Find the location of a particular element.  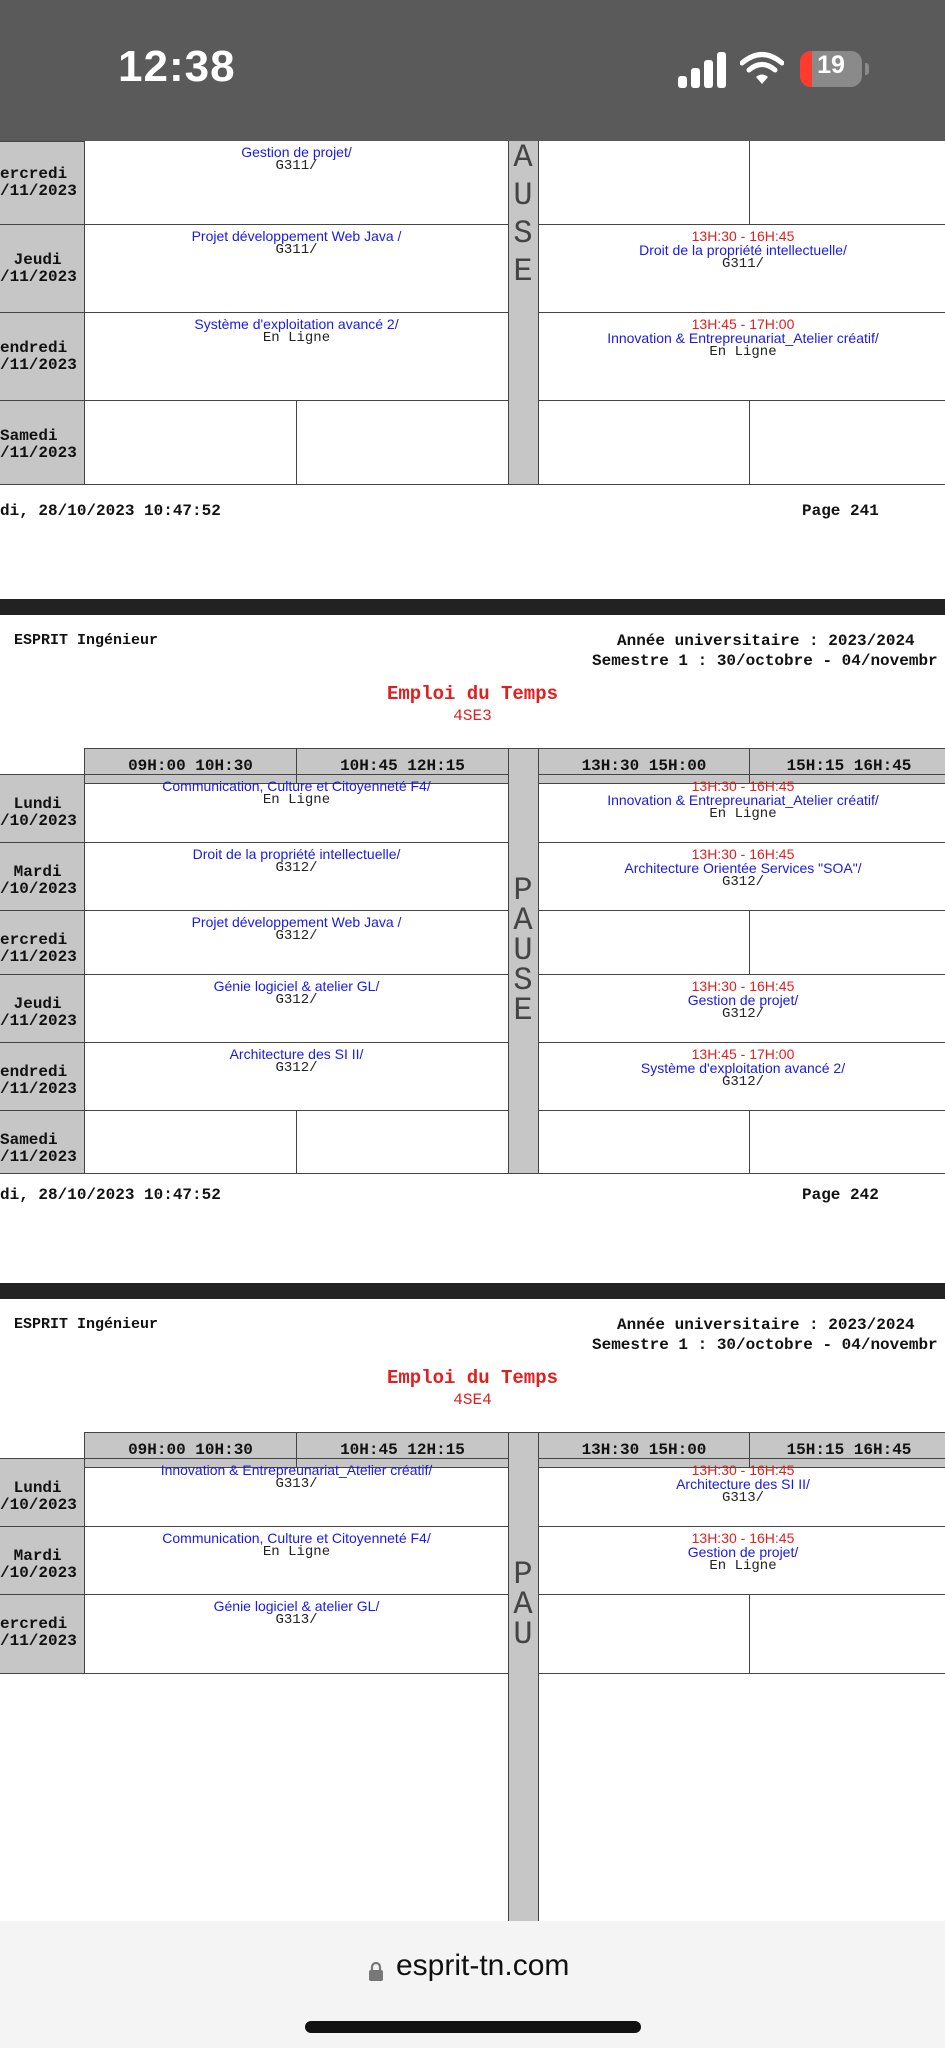

pause-letter: A is located at coordinates (523, 158).